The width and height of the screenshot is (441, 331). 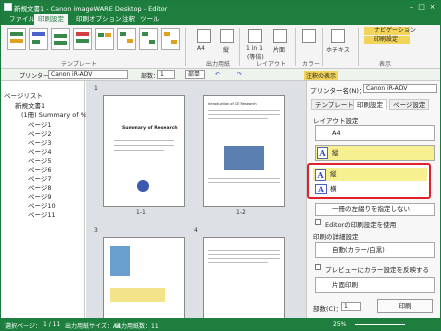 I want to click on tree-page: ページ11, so click(x=42, y=215).